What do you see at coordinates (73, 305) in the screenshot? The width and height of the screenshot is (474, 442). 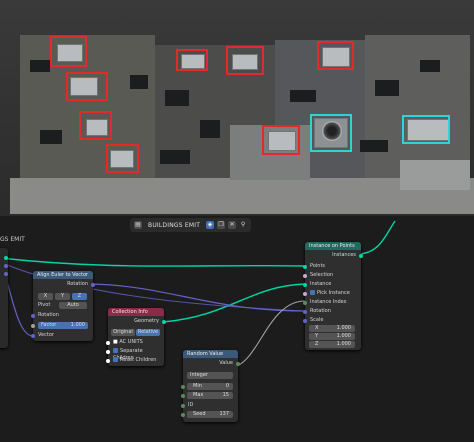 I see `pivot-select: Auto` at bounding box center [73, 305].